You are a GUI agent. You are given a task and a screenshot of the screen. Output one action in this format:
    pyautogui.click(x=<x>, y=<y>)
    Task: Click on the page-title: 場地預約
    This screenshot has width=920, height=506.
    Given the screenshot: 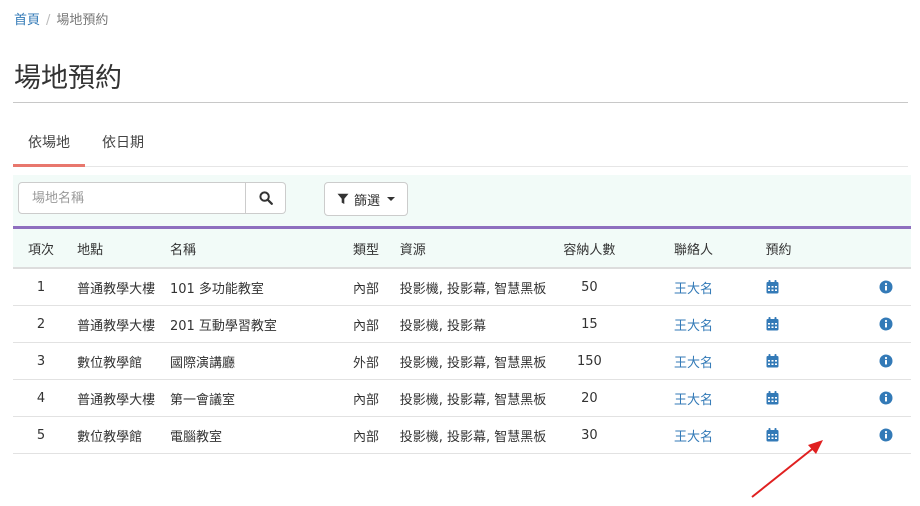 What is the action you would take?
    pyautogui.click(x=68, y=78)
    